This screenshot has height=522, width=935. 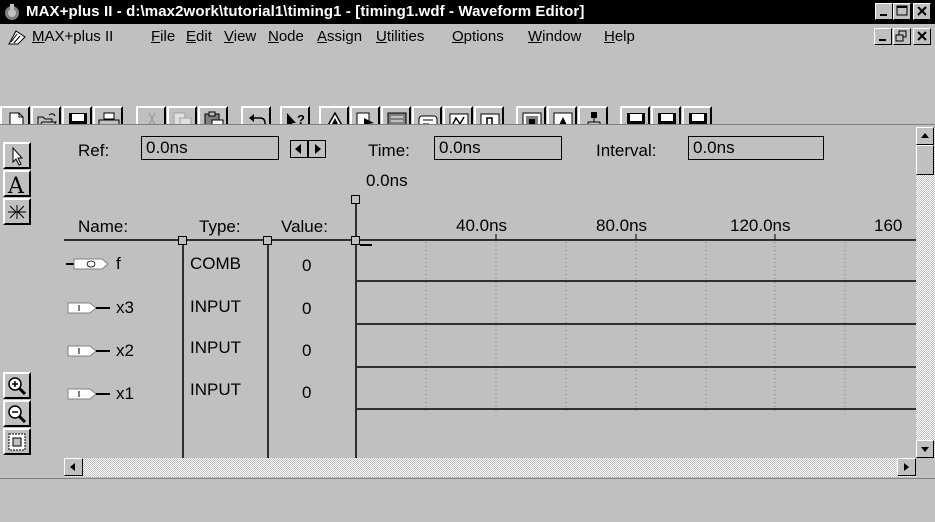 I want to click on scrollbar-corner, so click(x=925, y=467).